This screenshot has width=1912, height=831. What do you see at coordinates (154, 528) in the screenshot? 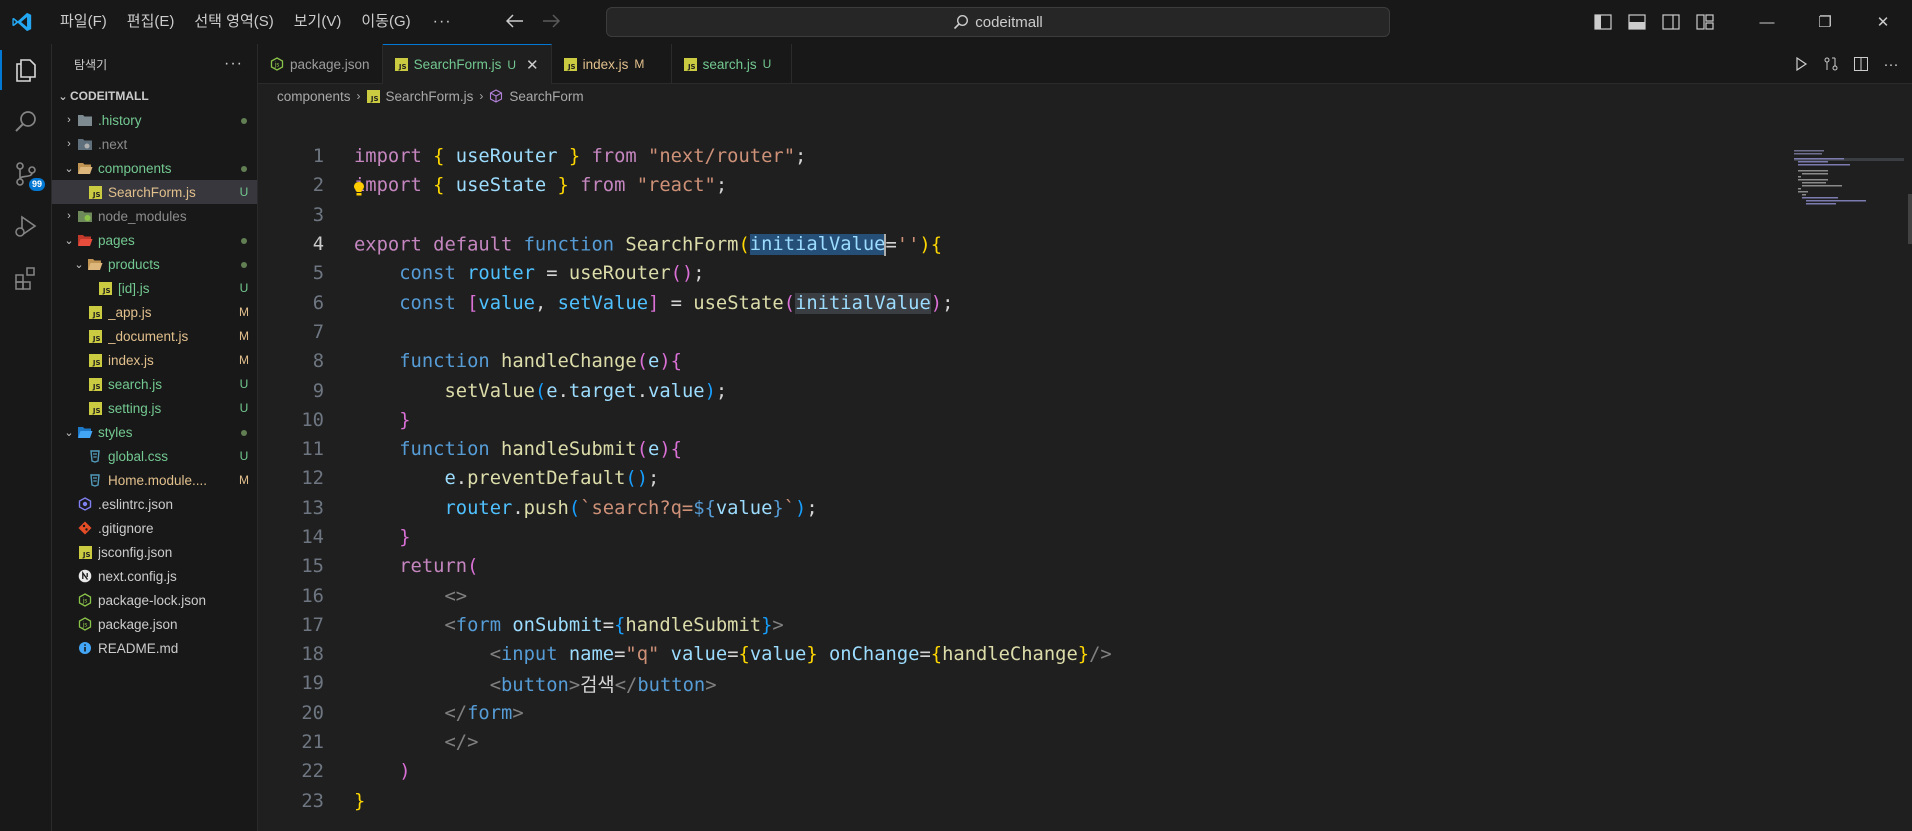
I see `tree-item-gitignore: .gitignore` at bounding box center [154, 528].